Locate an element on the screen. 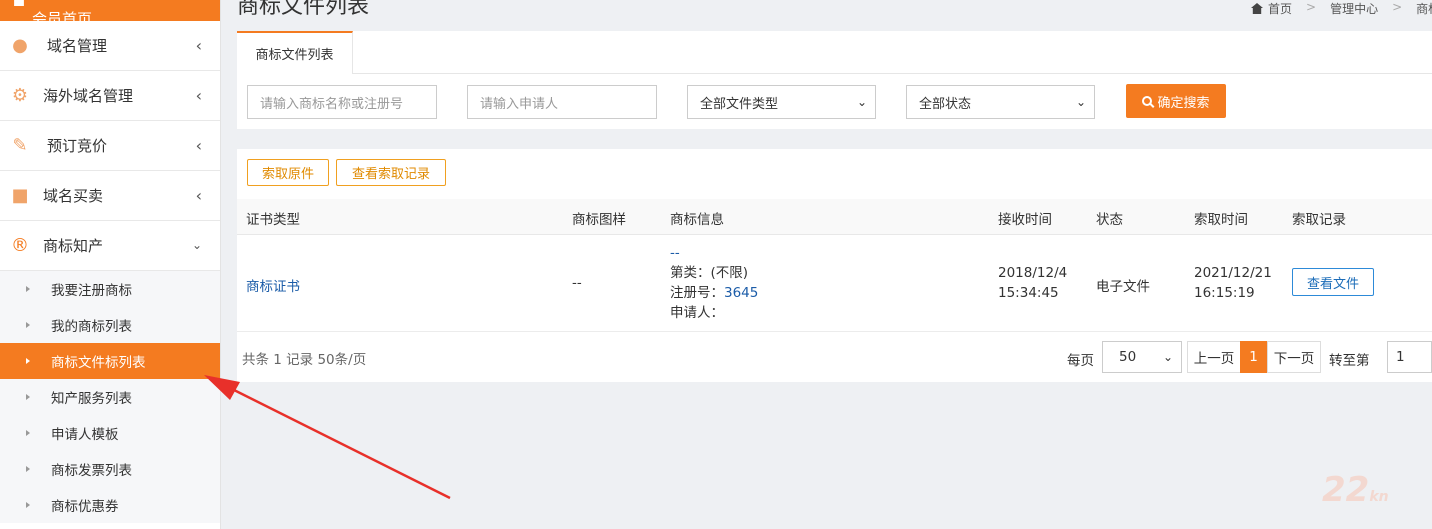  submenu-item-coupons: 商标优惠券 is located at coordinates (110, 505).